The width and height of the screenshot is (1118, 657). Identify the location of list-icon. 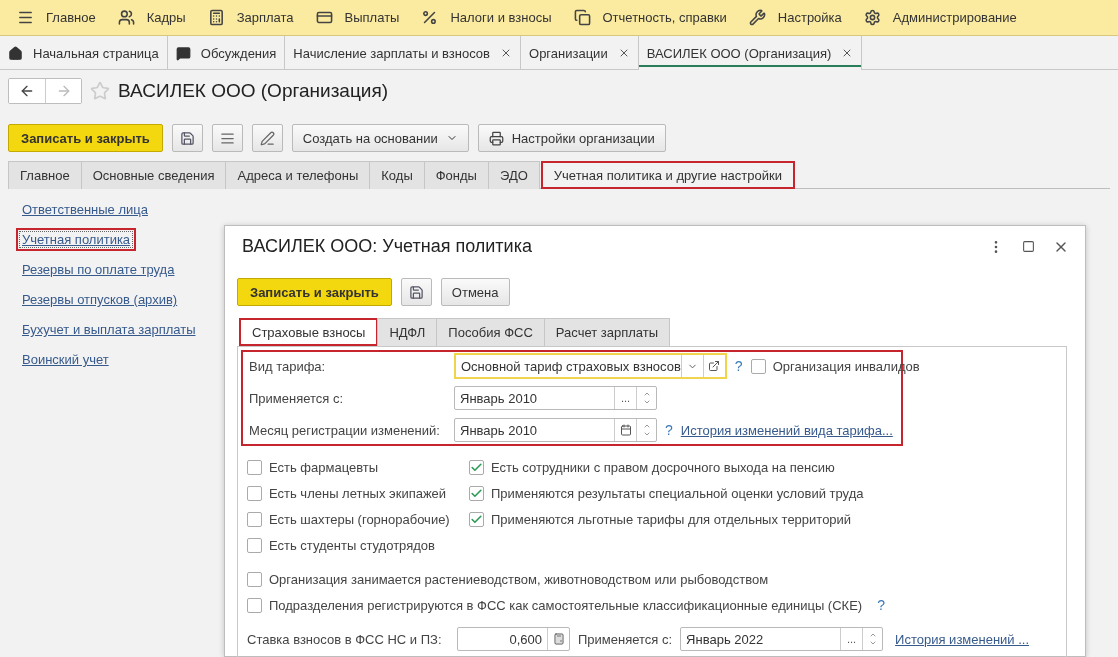
(227, 138).